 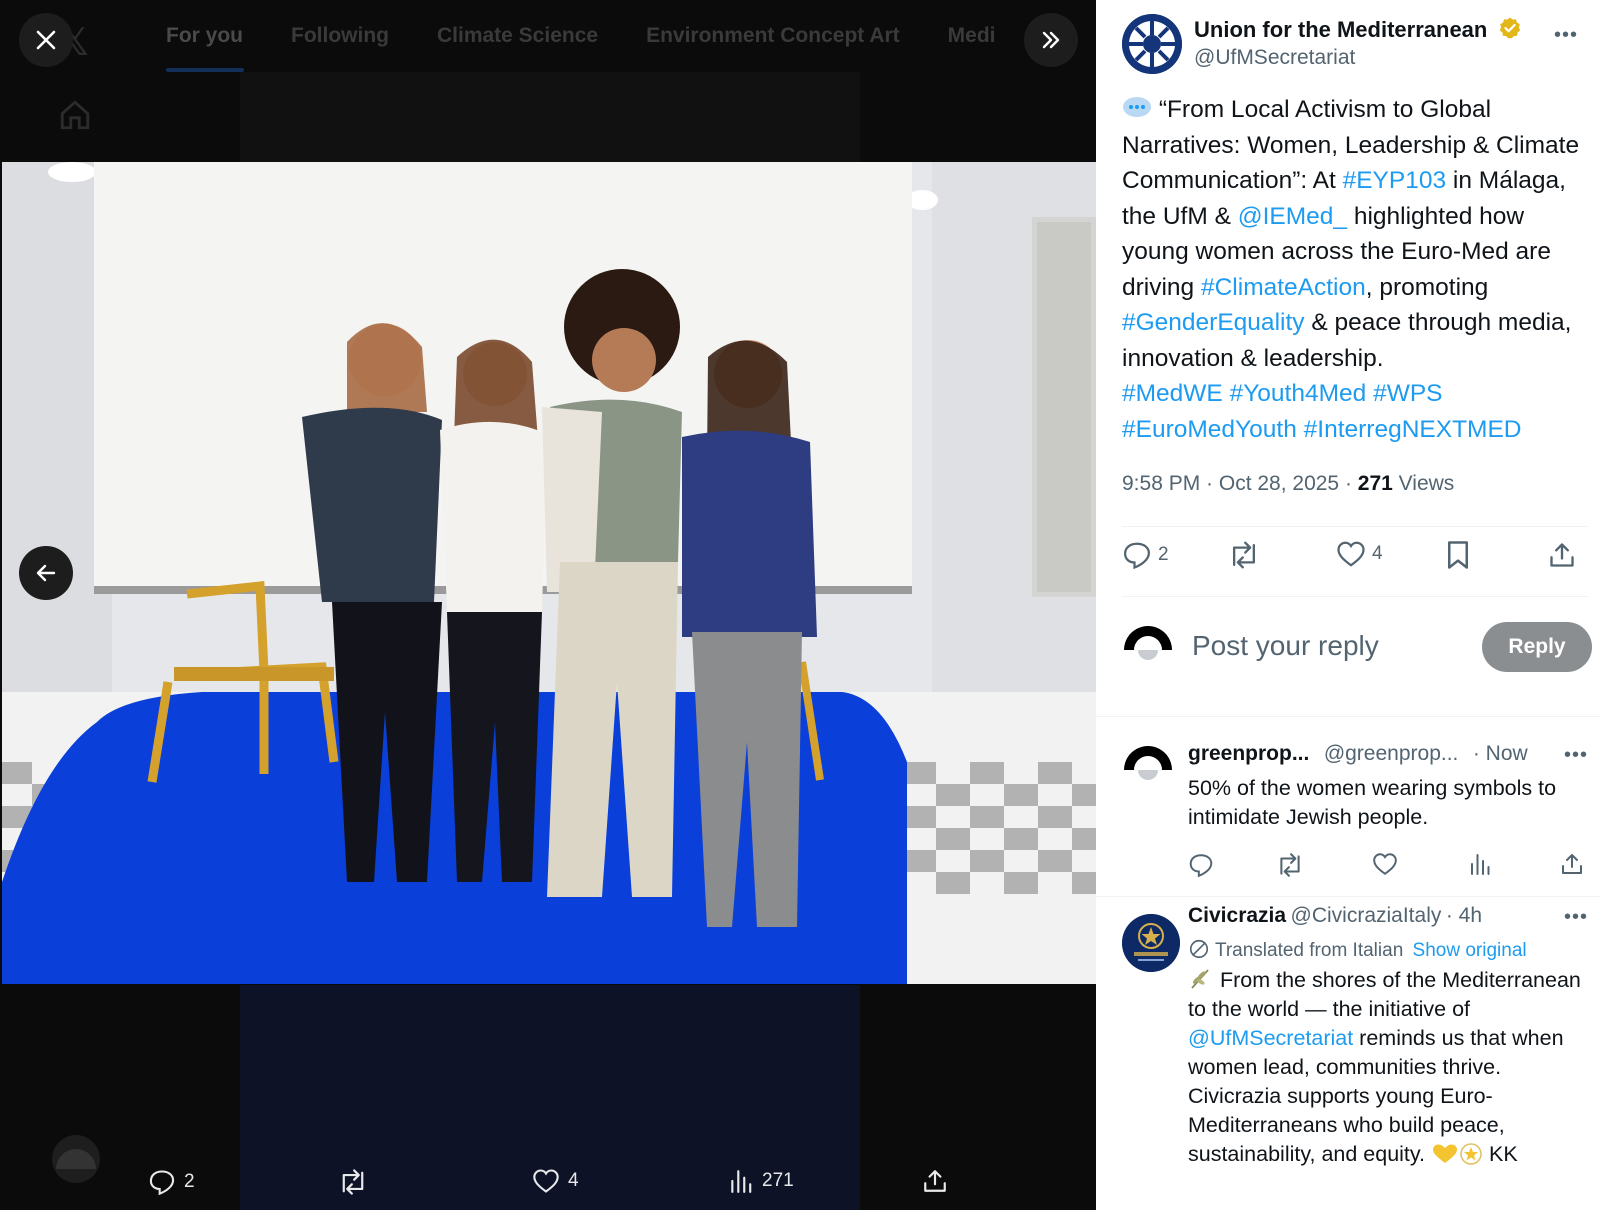 What do you see at coordinates (1298, 393) in the screenshot?
I see `hashtag-youth4med: #Youth4Med` at bounding box center [1298, 393].